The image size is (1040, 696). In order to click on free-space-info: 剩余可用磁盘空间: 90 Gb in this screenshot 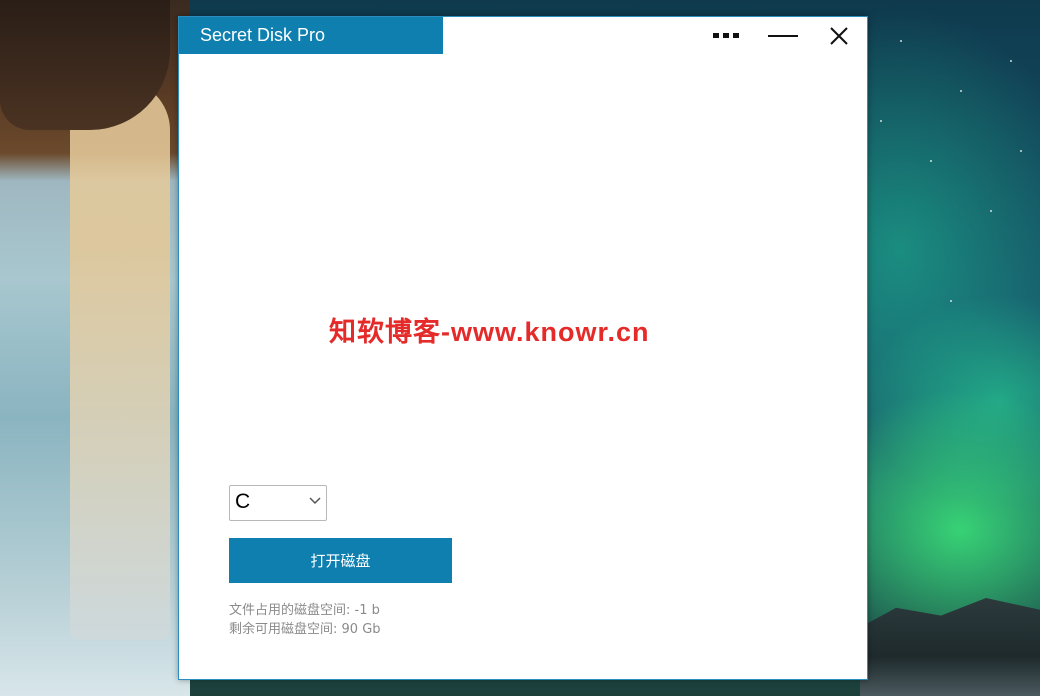, I will do `click(305, 627)`.